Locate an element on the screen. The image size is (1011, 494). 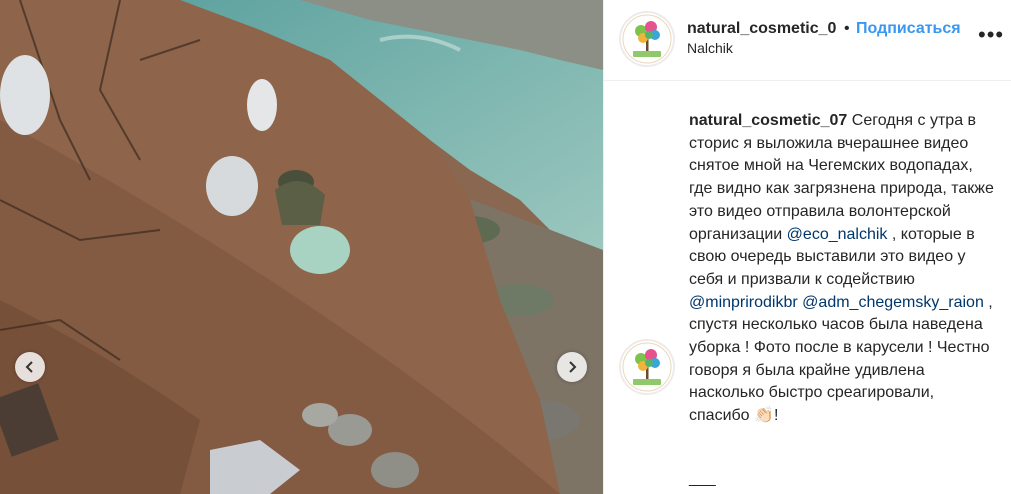
caption-author: natural_cosmetic_07 is located at coordinates (768, 120).